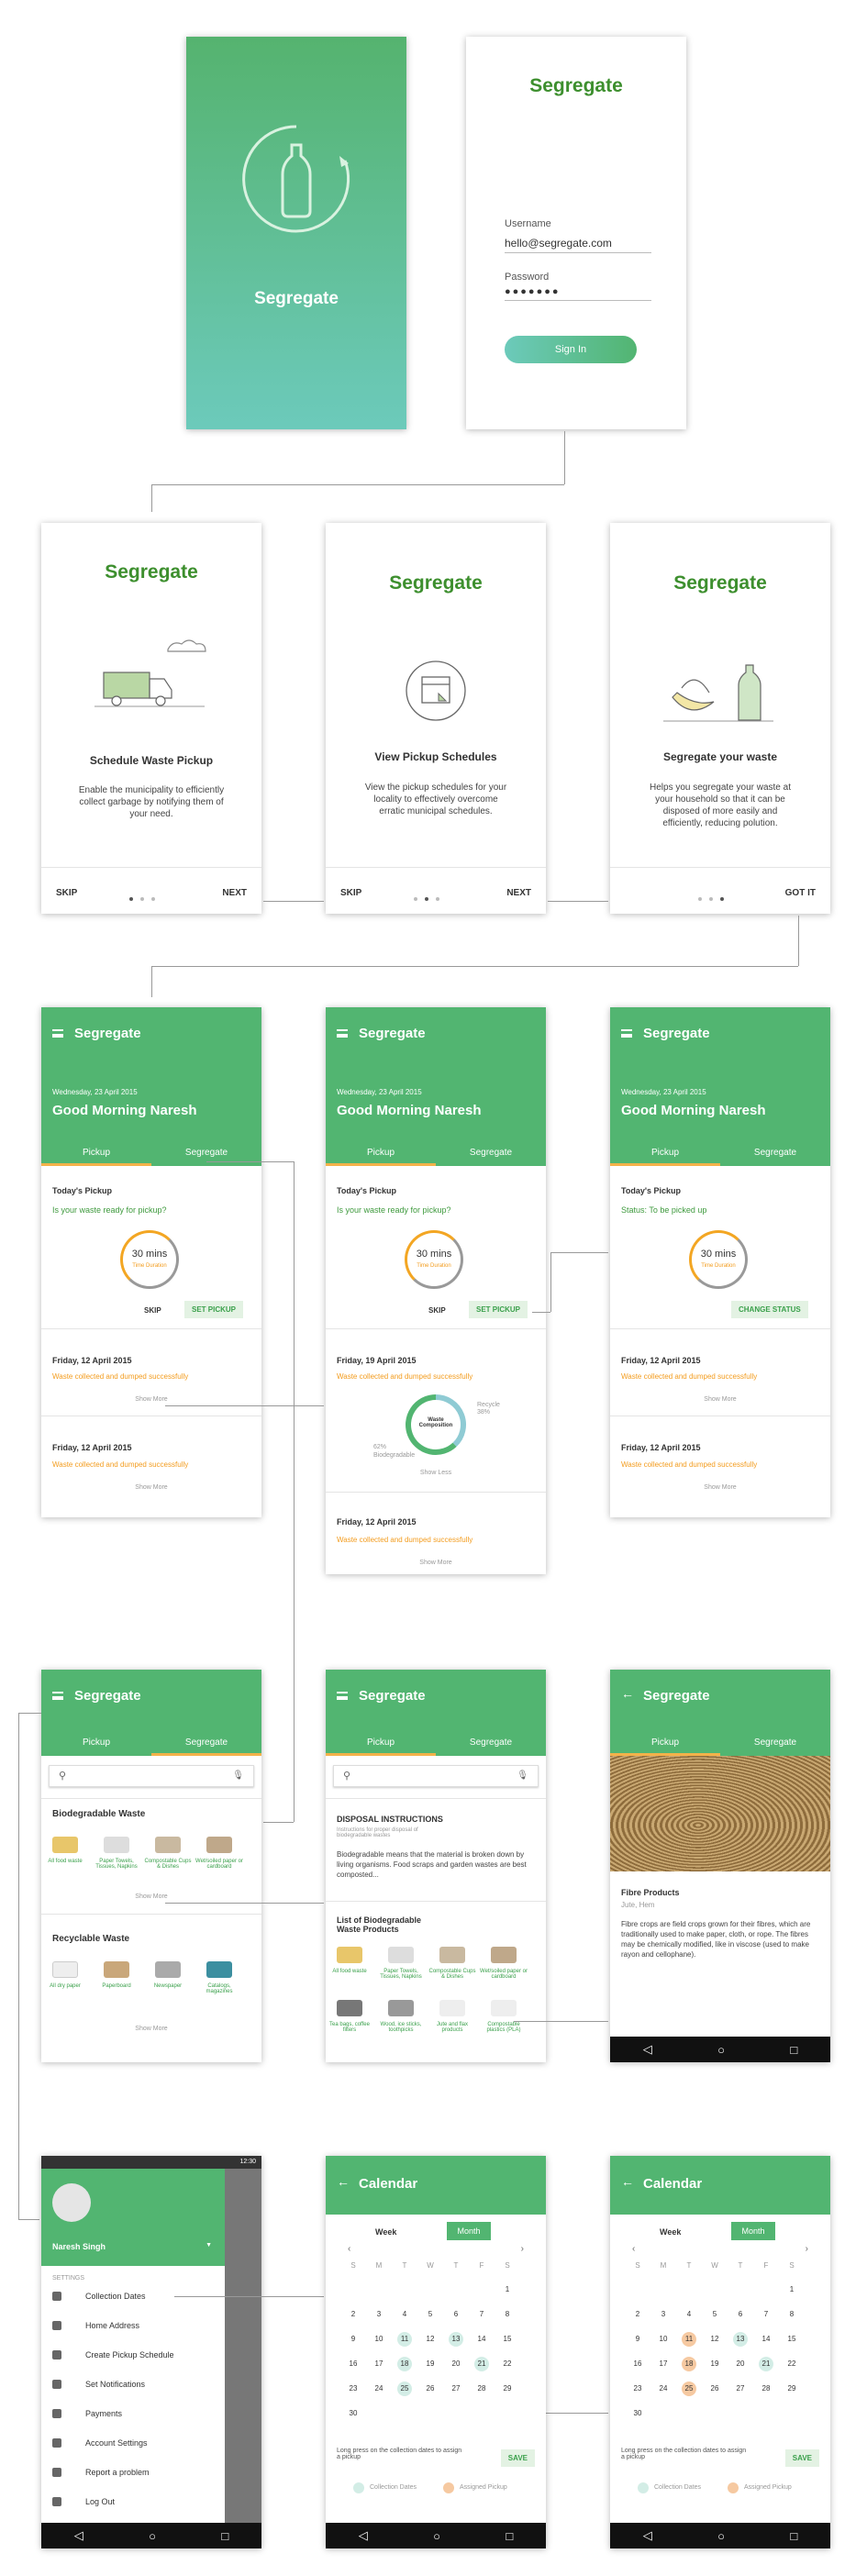 The height and width of the screenshot is (2576, 867). Describe the element at coordinates (115, 2296) in the screenshot. I see `drawer-item-collection-dates: Collection Dates` at that location.